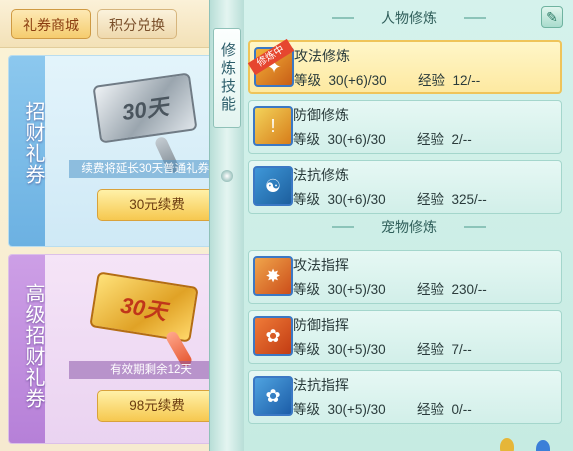 The image size is (573, 451). I want to click on skill-row-pet-defense-command: ✿ 防御指挥 等级 30(+5)/30 经验 7/--, so click(405, 337).